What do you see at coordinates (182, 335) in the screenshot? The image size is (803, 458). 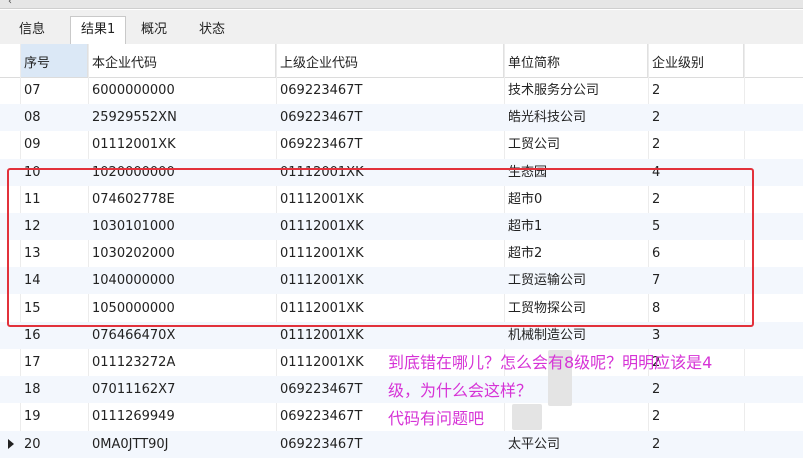 I see `cell-company-code: 076466470X` at bounding box center [182, 335].